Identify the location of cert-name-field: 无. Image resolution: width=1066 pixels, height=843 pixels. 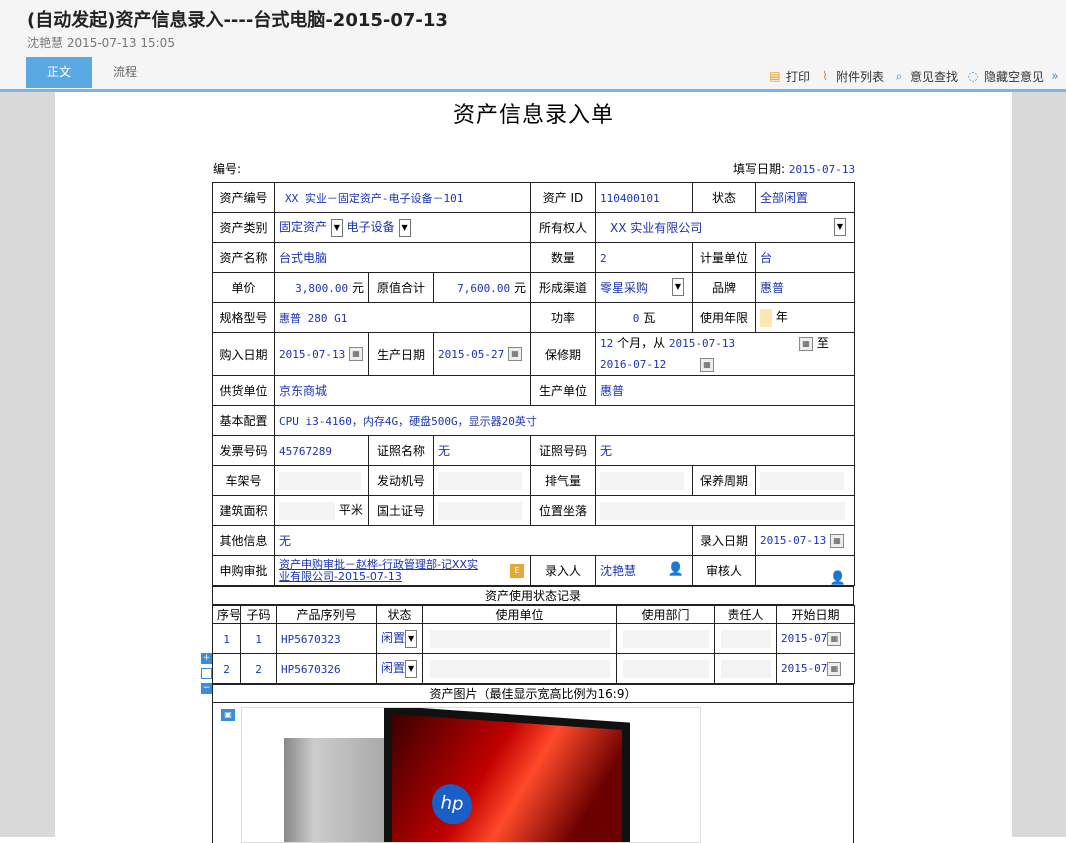
(482, 450).